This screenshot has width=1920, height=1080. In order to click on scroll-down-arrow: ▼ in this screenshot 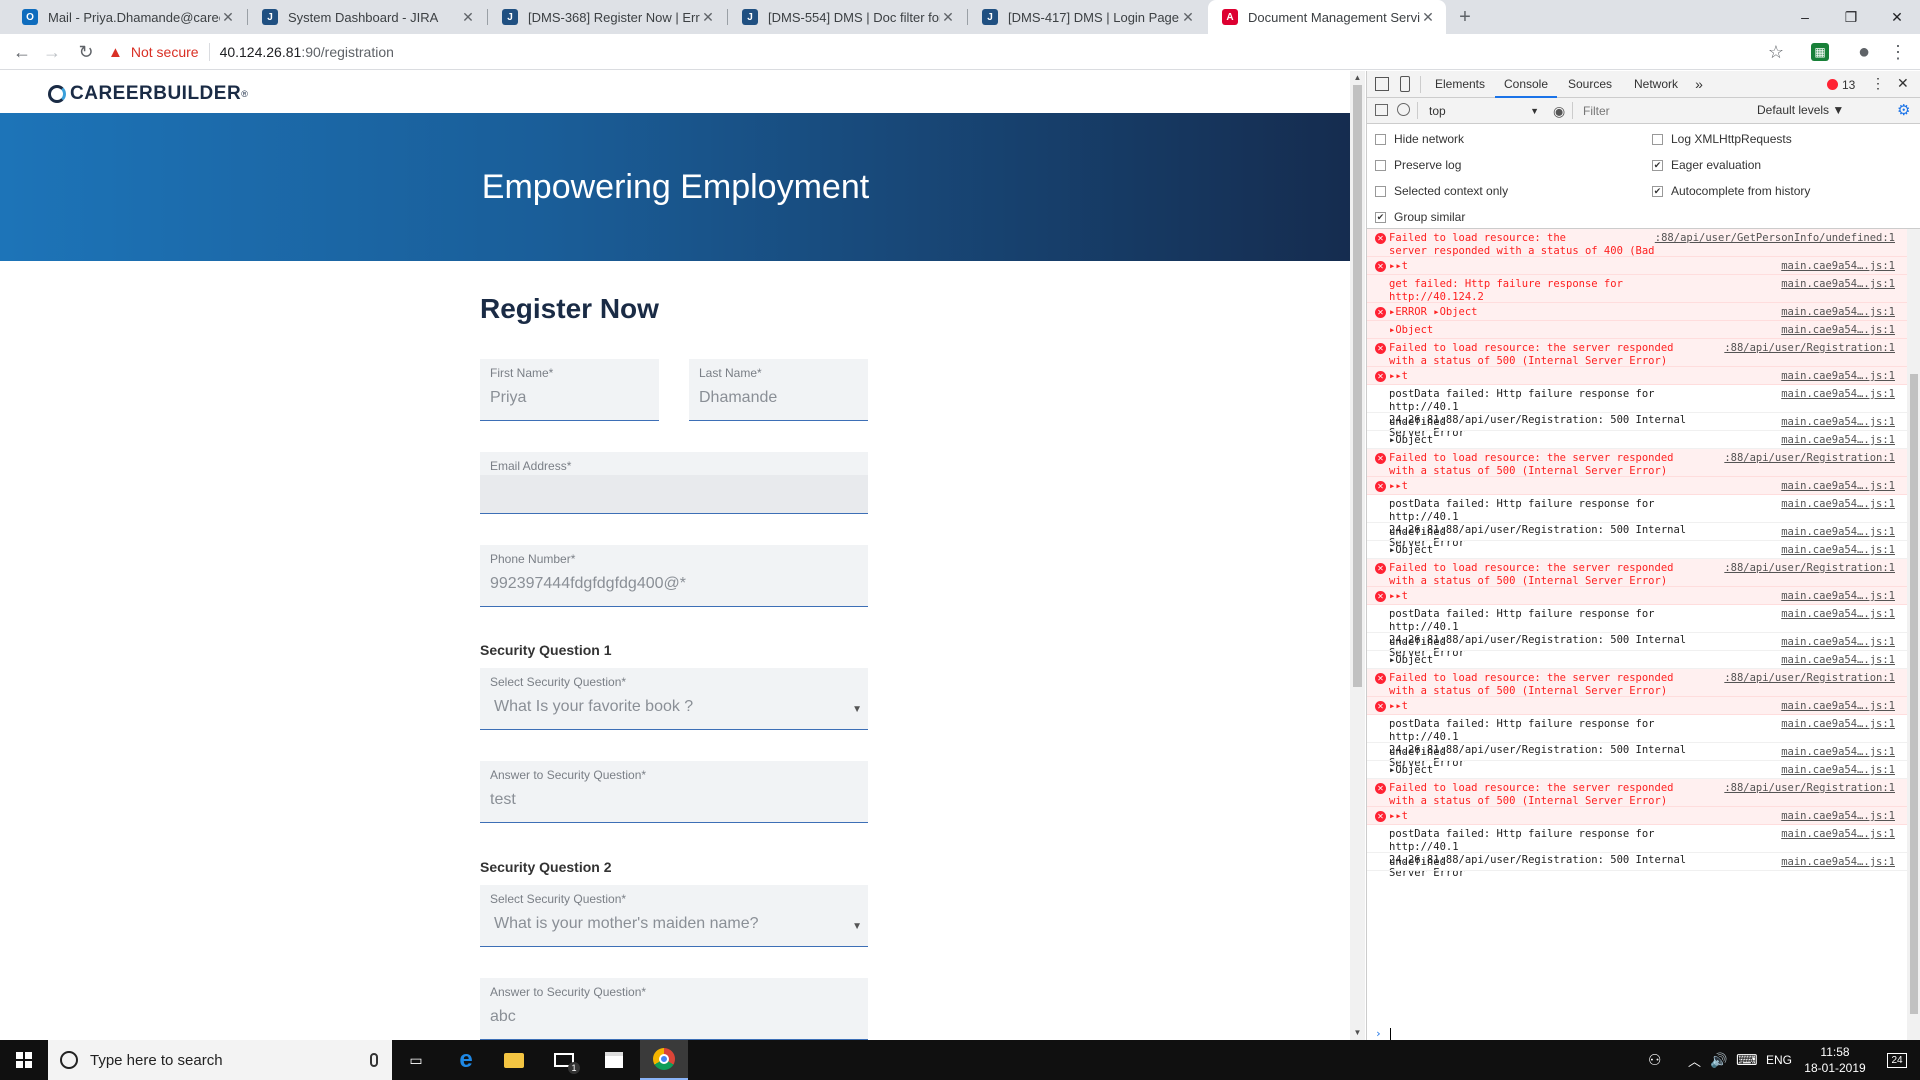, I will do `click(1357, 1033)`.